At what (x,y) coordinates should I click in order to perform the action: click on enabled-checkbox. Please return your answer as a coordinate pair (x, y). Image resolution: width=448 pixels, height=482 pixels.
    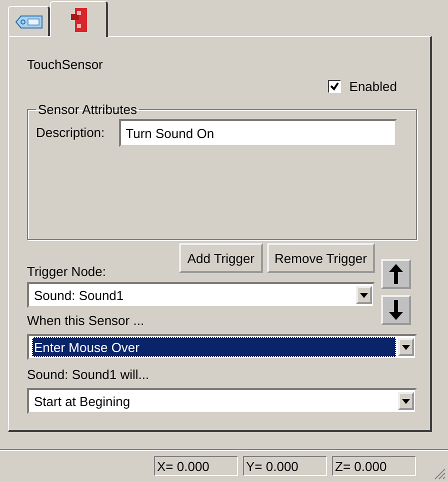
    Looking at the image, I should click on (335, 86).